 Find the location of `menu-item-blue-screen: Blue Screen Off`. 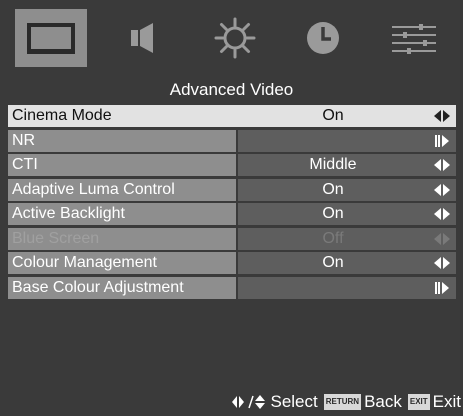

menu-item-blue-screen: Blue Screen Off is located at coordinates (232, 238).